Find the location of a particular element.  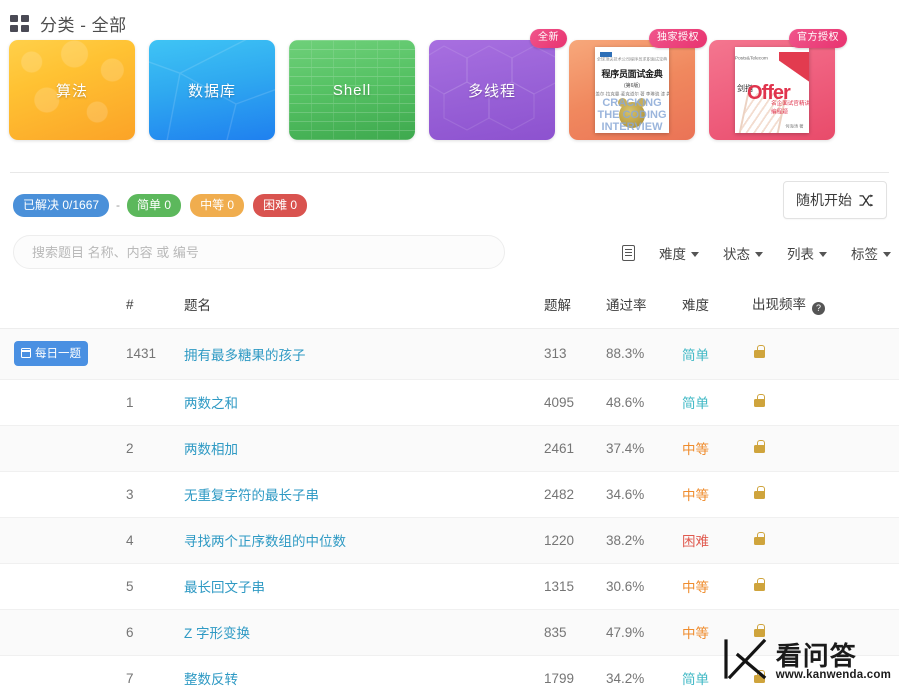

cell-title: 整数反转 is located at coordinates (364, 672).